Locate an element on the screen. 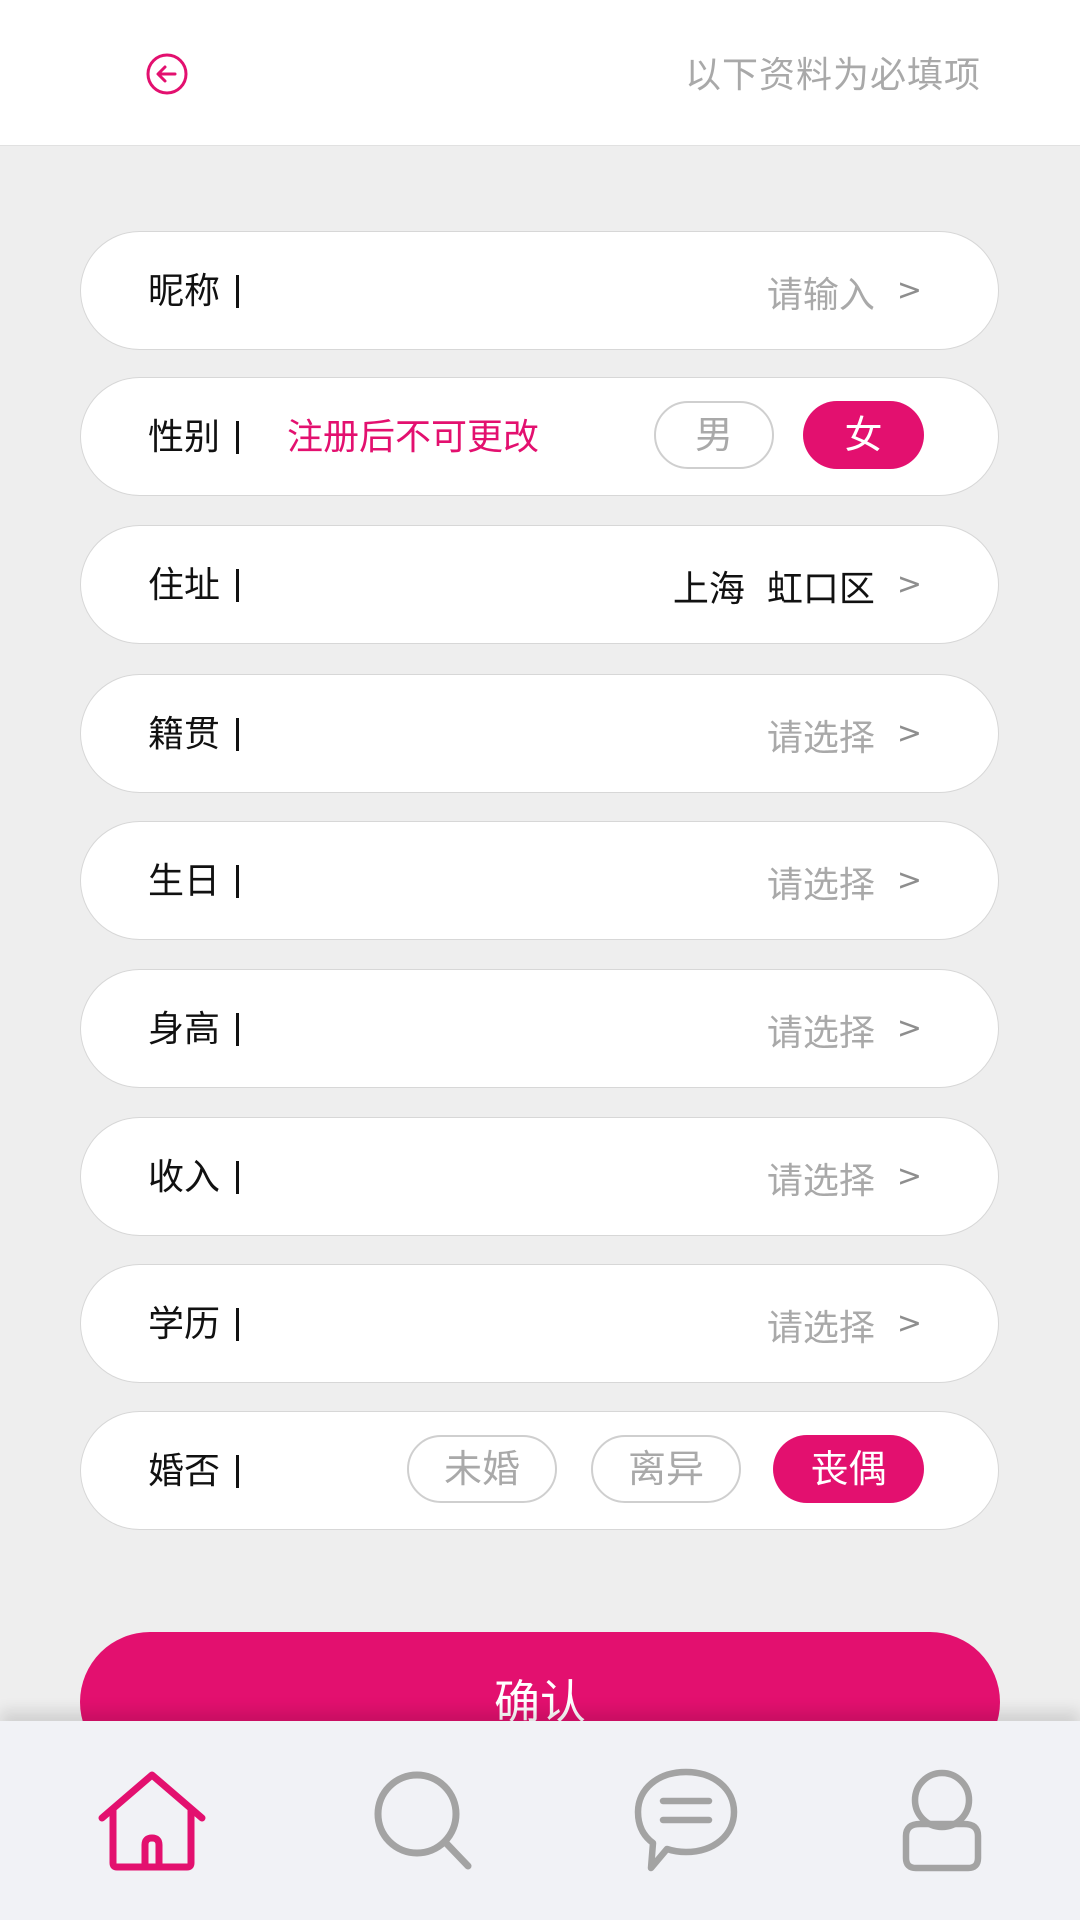  address-value: 上海 虹口区 is located at coordinates (774, 586).